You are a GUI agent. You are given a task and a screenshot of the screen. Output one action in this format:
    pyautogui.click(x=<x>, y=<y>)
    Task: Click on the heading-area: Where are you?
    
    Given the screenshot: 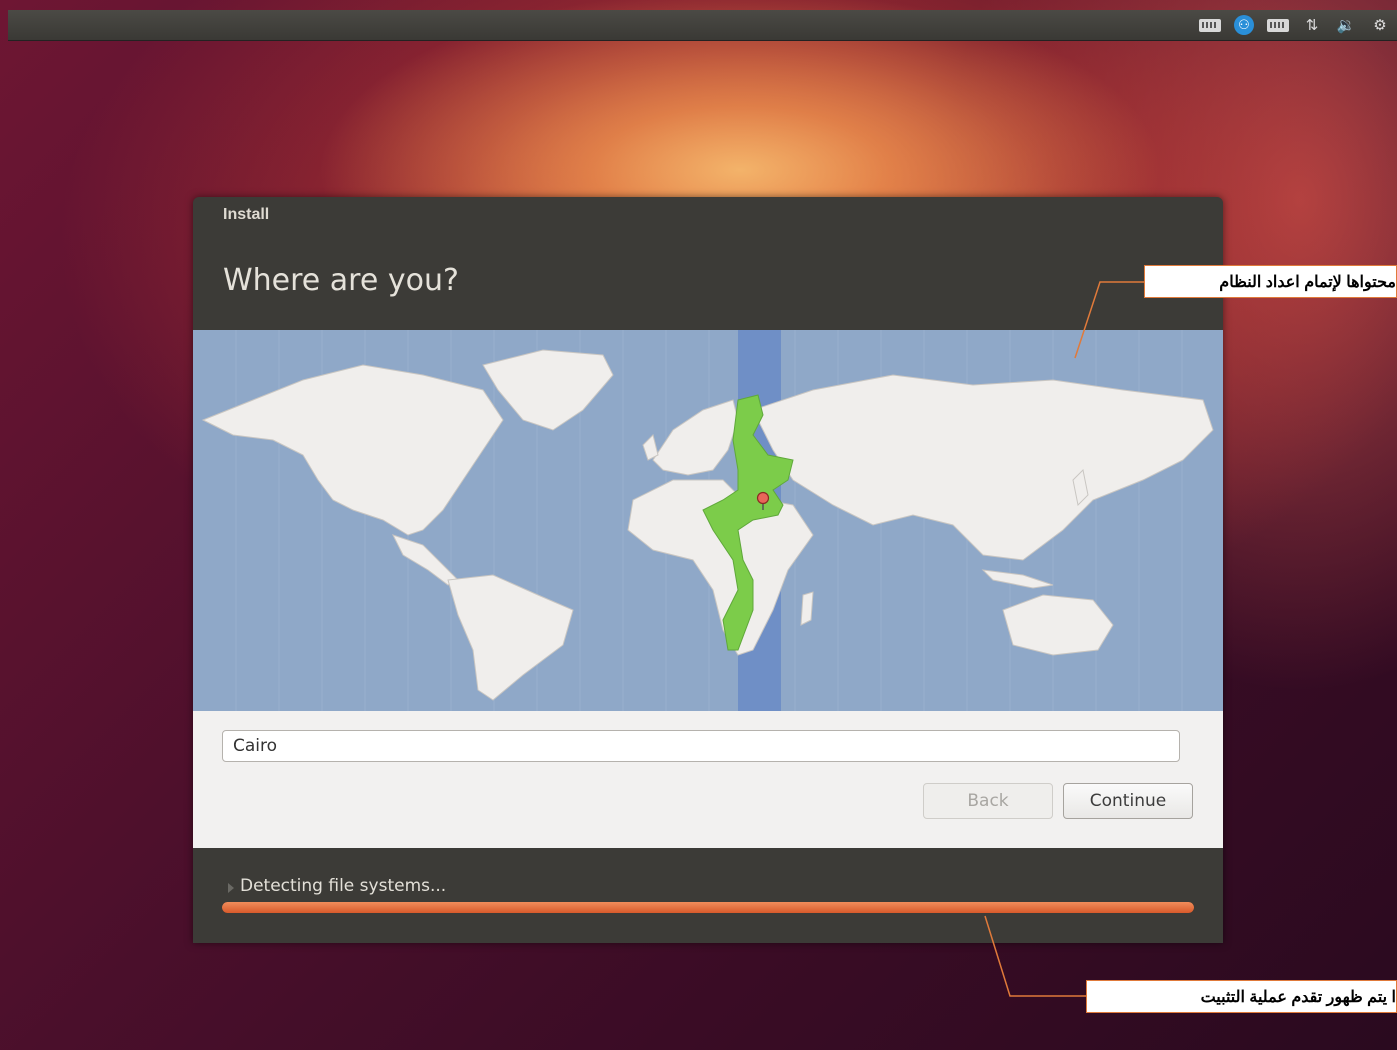 What is the action you would take?
    pyautogui.click(x=708, y=281)
    